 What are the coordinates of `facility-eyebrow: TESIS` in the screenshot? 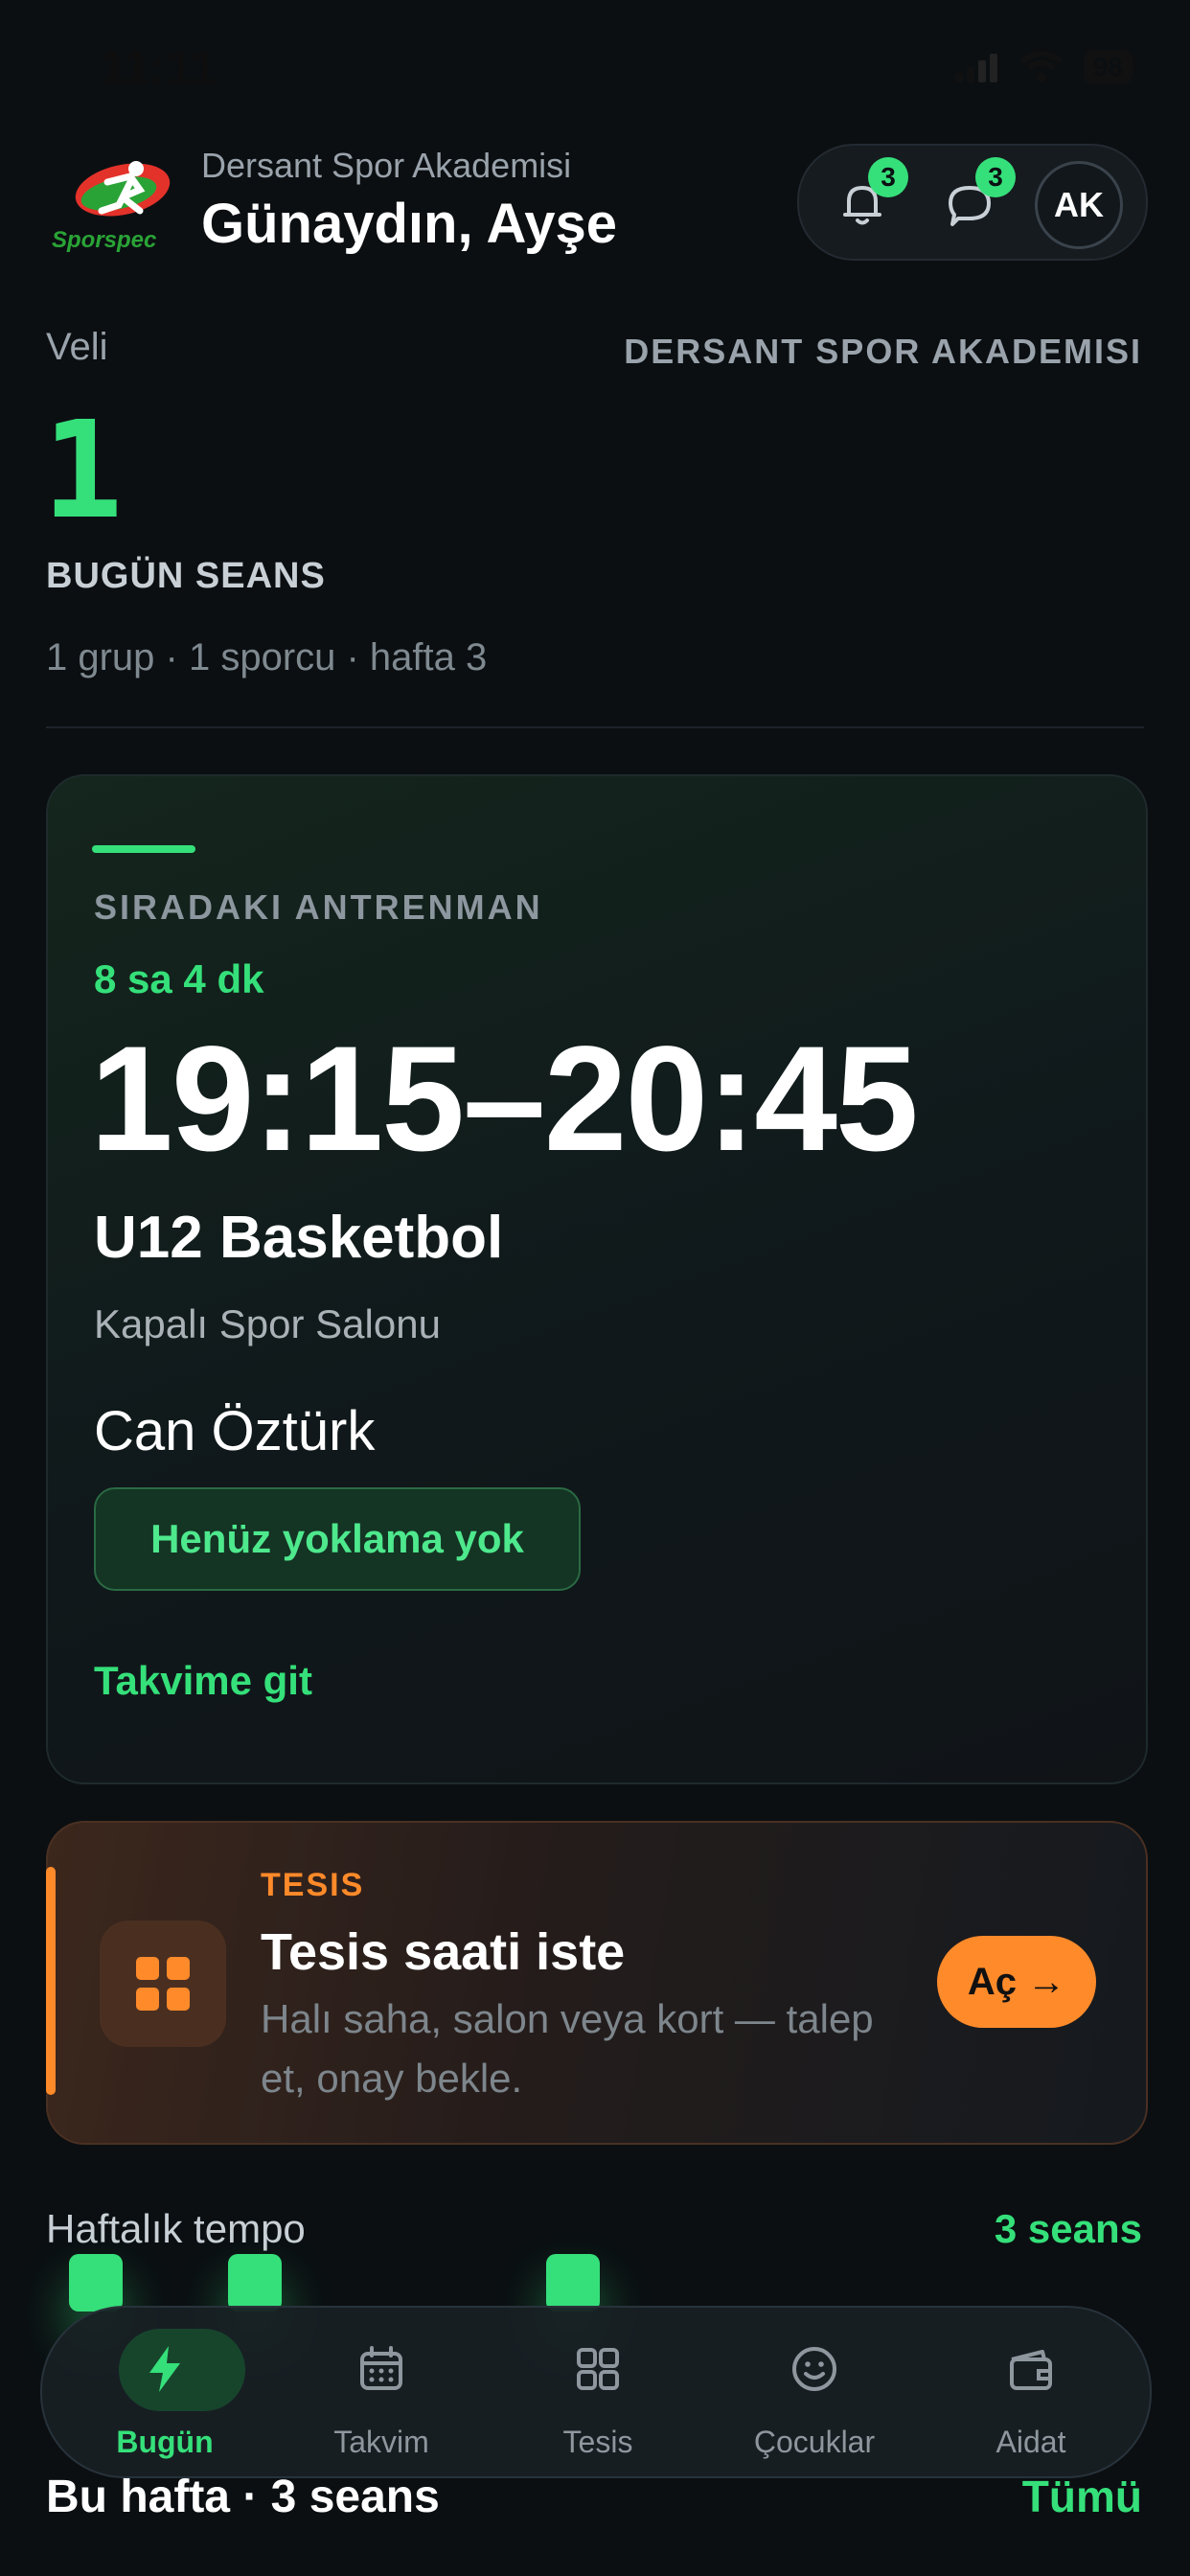 It's located at (313, 1885).